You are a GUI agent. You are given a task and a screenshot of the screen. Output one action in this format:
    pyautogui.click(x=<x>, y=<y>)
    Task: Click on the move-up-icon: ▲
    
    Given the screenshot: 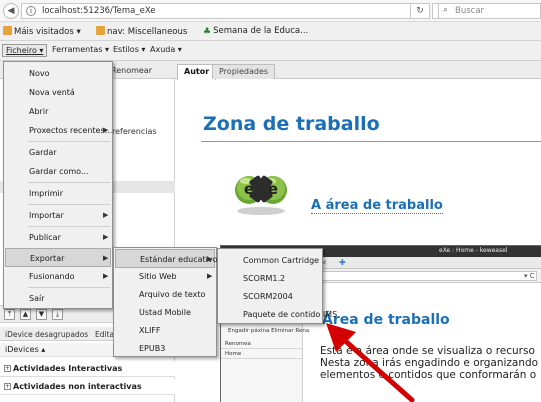 What is the action you would take?
    pyautogui.click(x=25, y=314)
    